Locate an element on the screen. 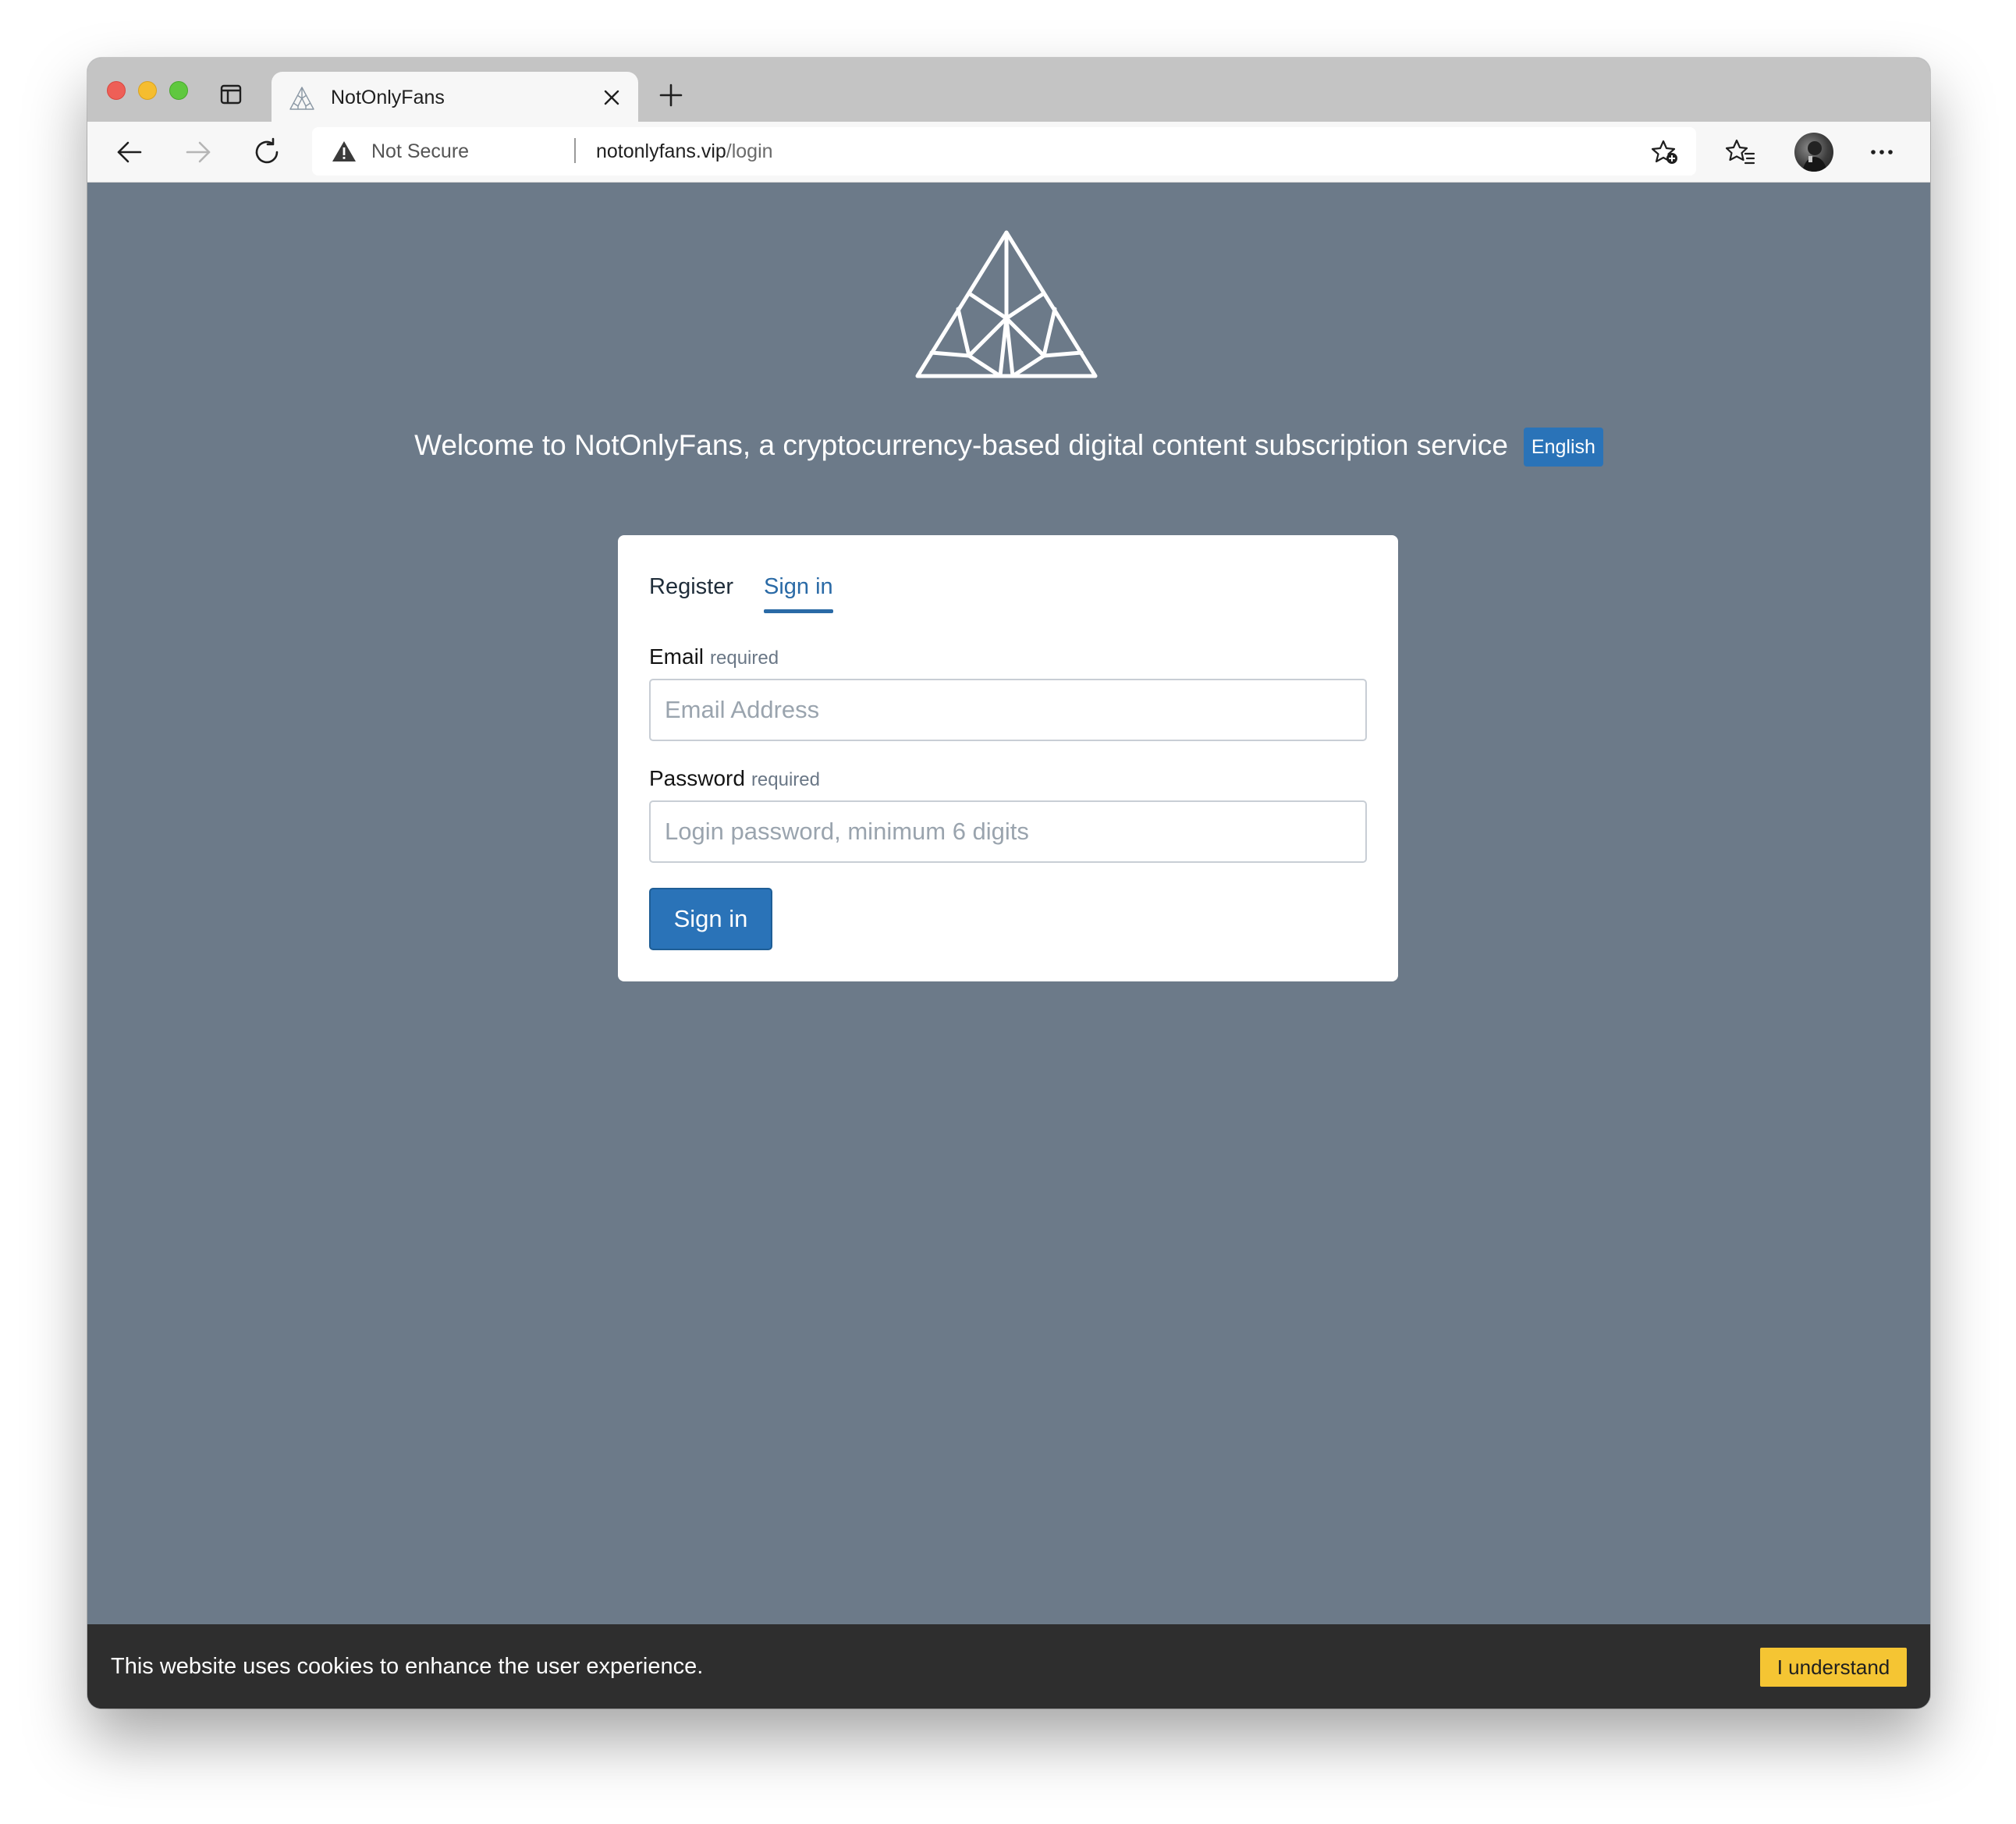 Image resolution: width=2016 pixels, height=1824 pixels. email-label: Email required is located at coordinates (714, 659).